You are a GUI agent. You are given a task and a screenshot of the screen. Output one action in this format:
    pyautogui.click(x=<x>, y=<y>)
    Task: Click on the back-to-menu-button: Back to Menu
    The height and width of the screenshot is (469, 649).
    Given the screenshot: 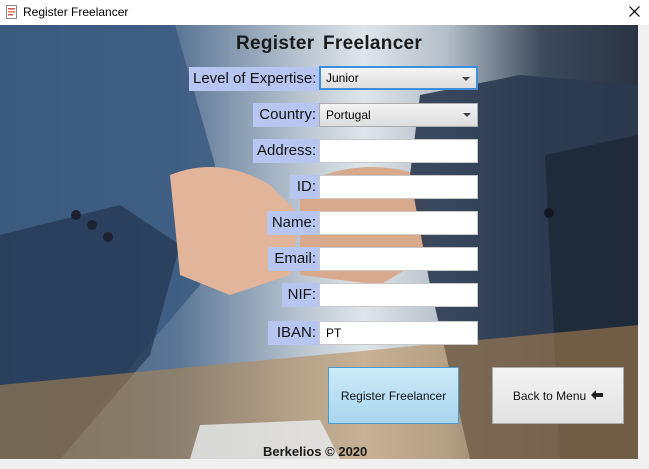 What is the action you would take?
    pyautogui.click(x=558, y=395)
    